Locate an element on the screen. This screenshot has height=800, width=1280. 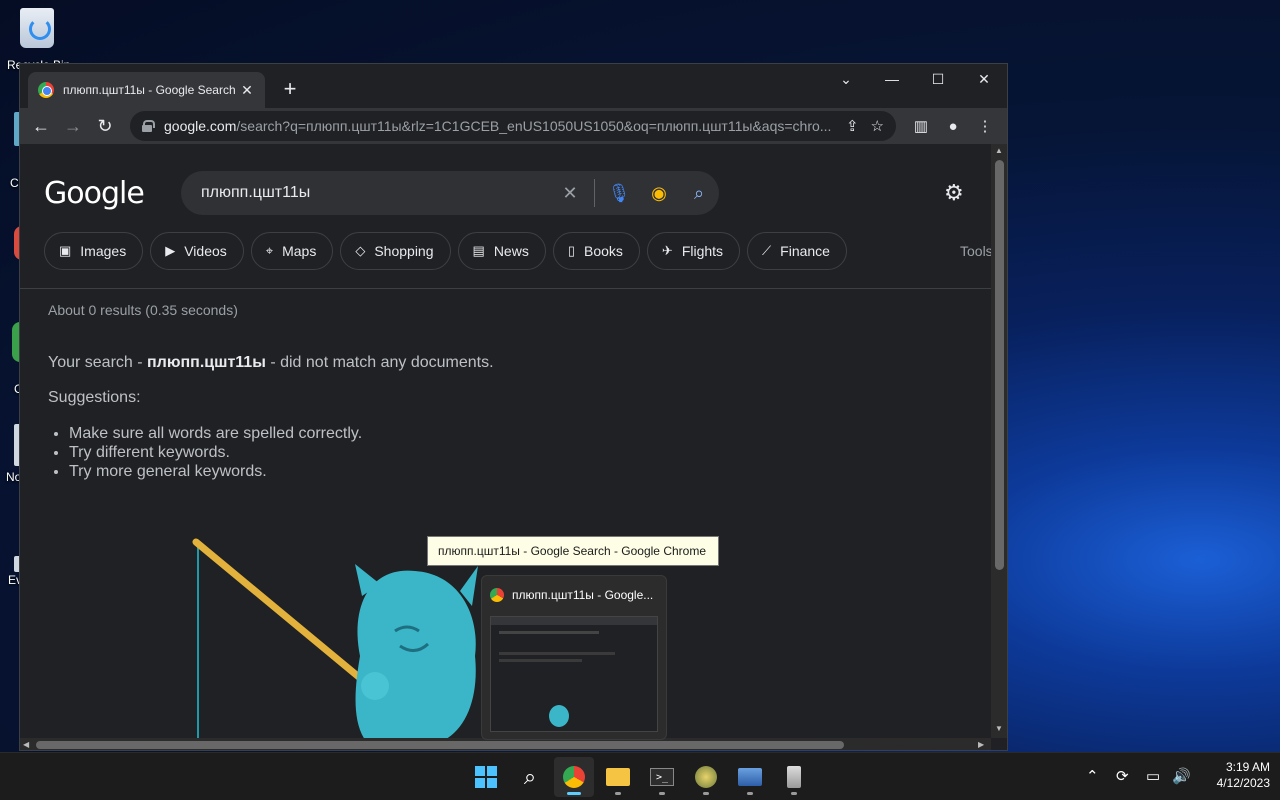
books-icon: ▯ is located at coordinates (571, 250).